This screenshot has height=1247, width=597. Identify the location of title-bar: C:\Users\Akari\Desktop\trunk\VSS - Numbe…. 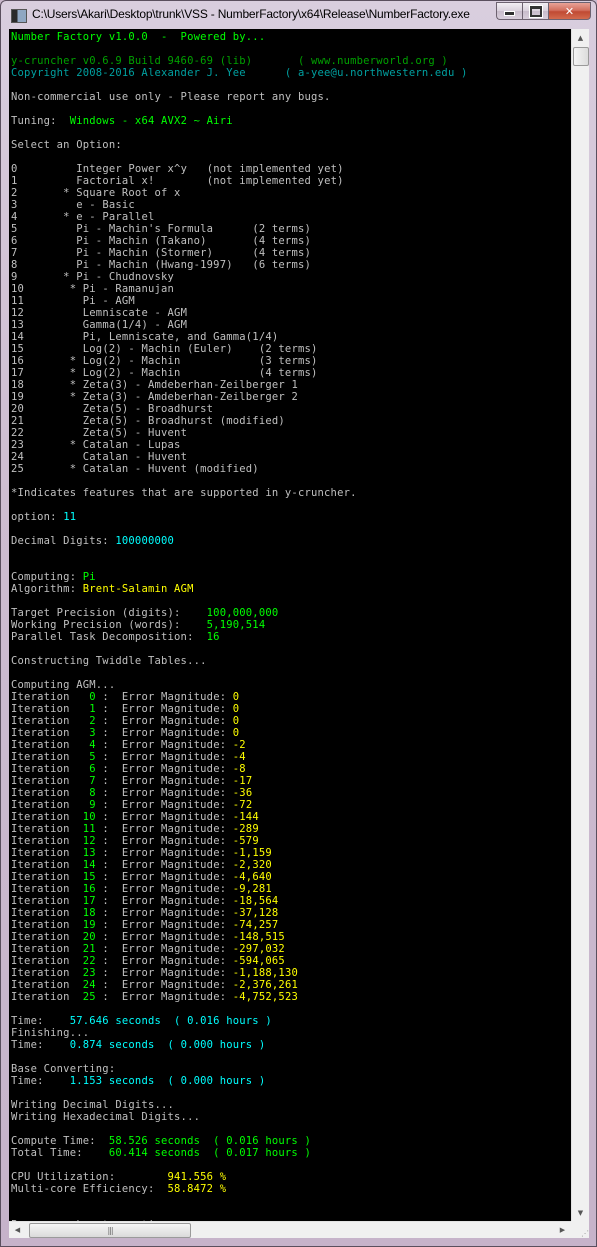
(299, 15).